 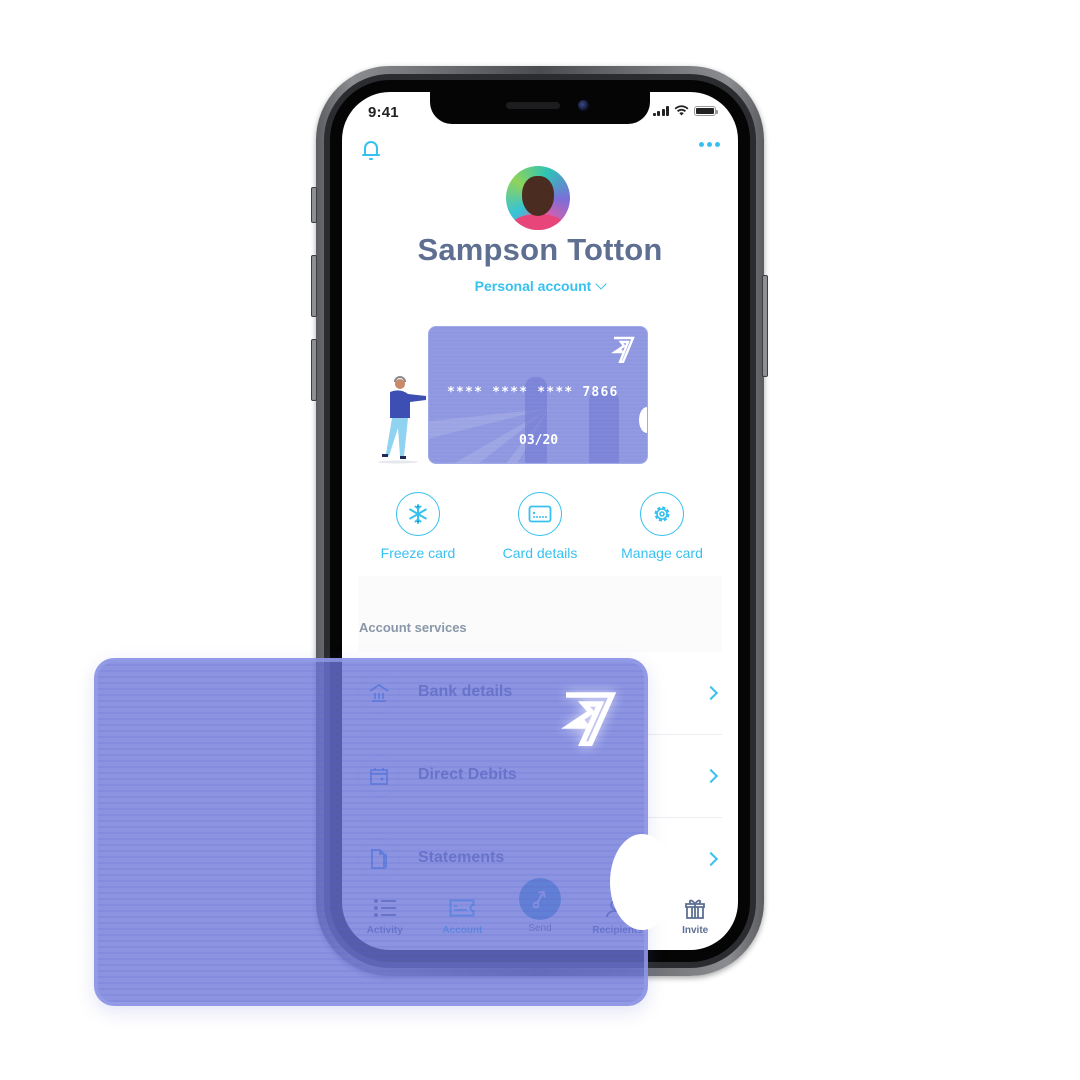 I want to click on card-illustration: **** **** **** 7866 03/20, so click(x=512, y=395).